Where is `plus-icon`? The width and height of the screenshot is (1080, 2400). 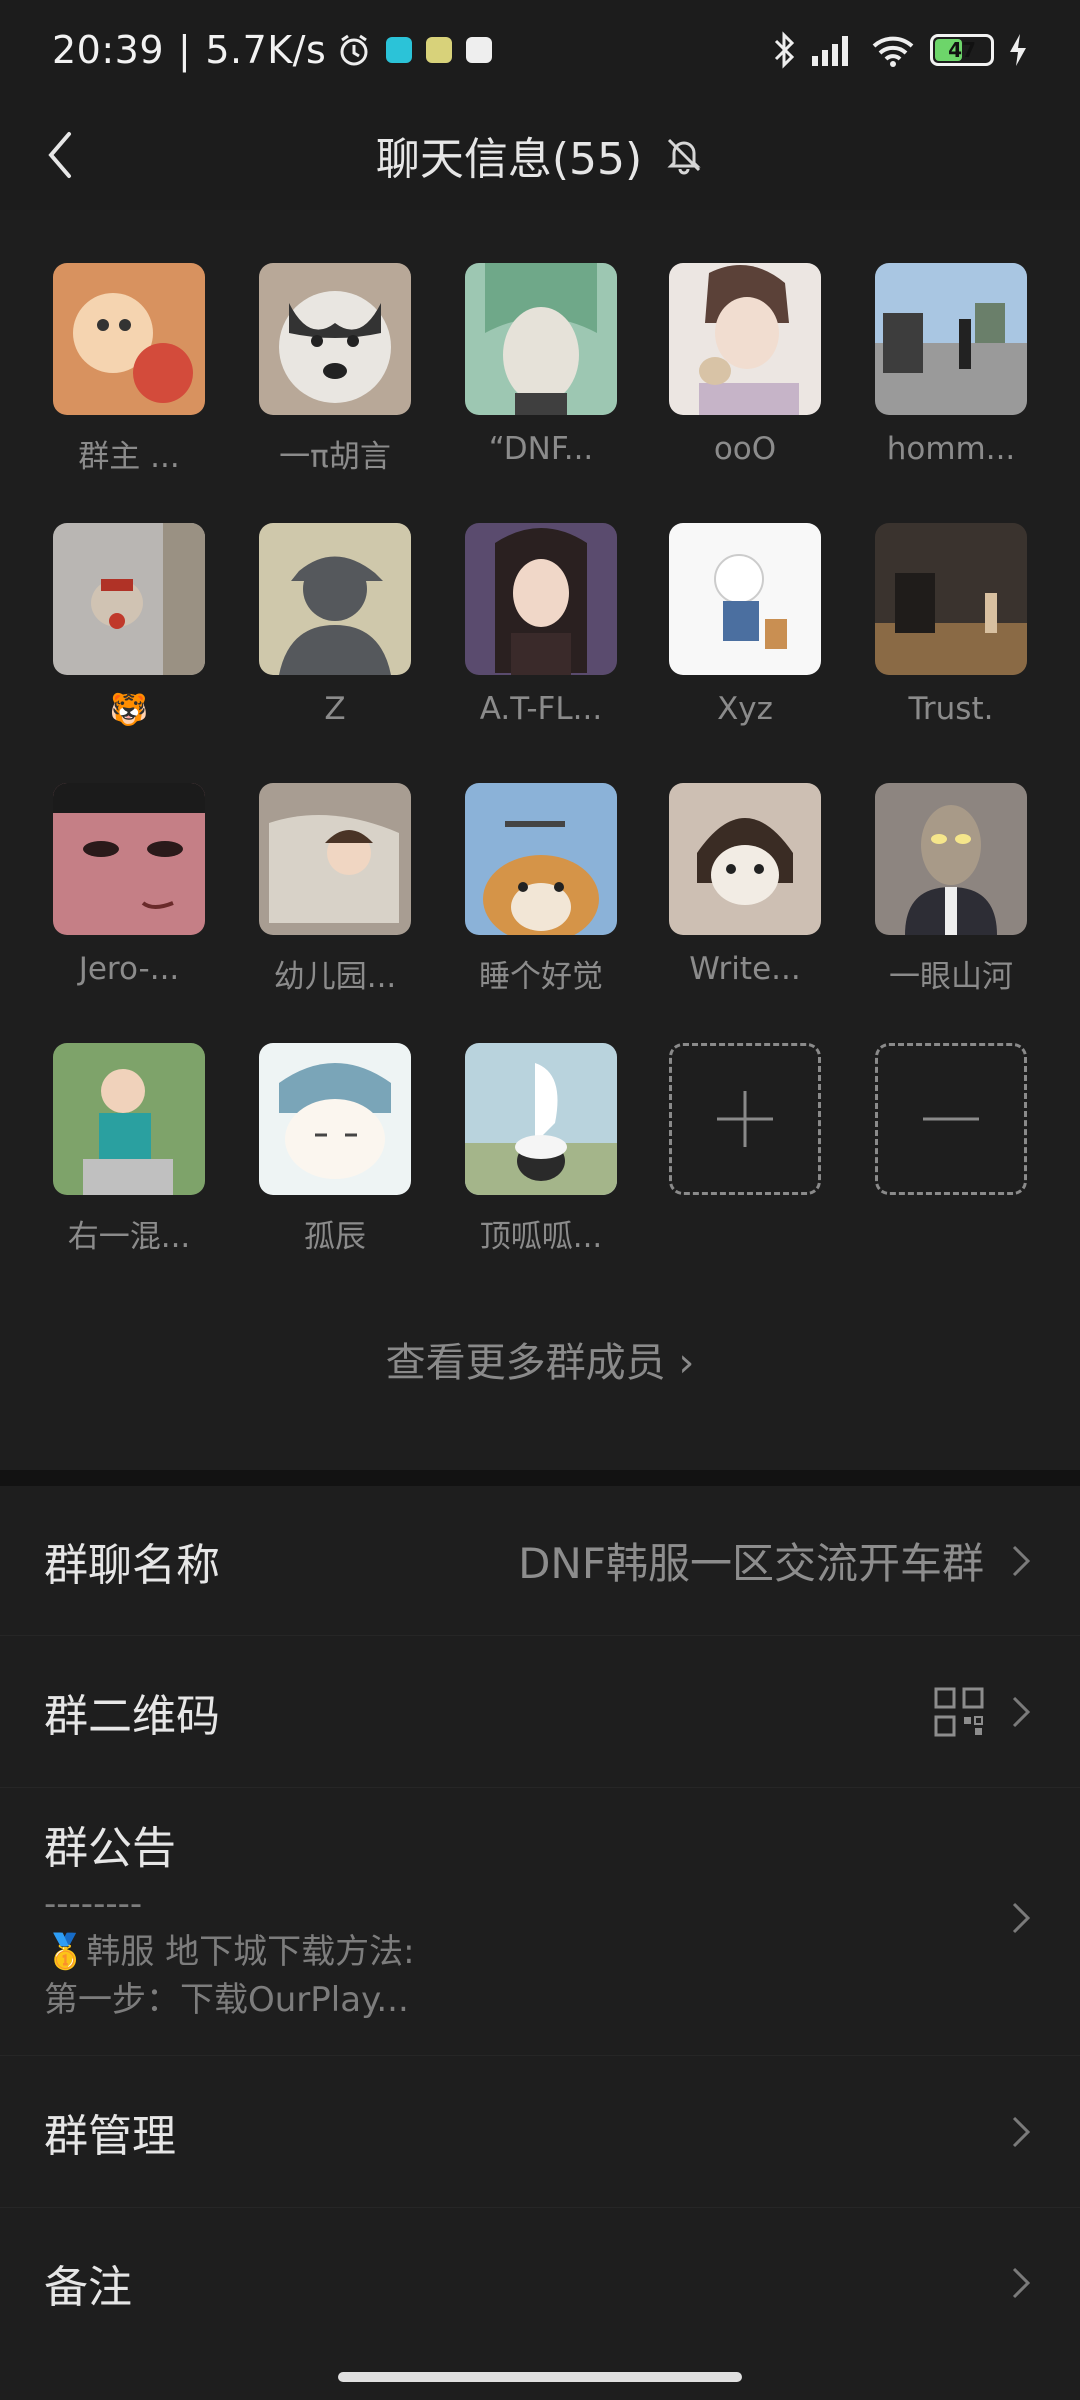
plus-icon is located at coordinates (745, 1119).